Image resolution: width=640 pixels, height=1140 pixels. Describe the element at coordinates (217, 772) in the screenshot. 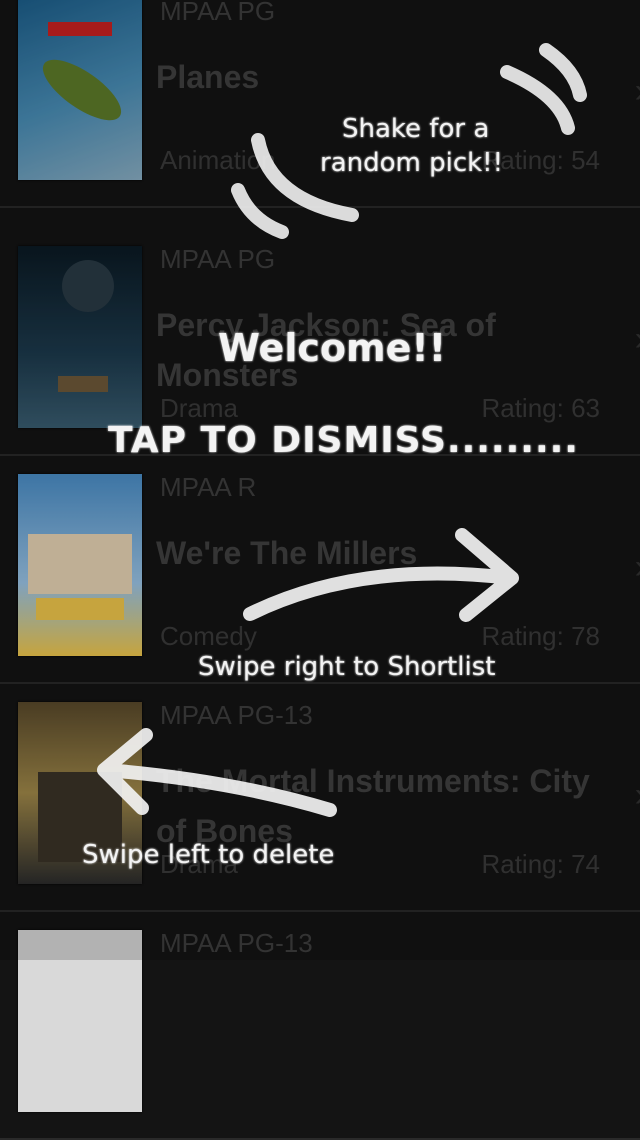

I see `arrow-left-icon` at that location.